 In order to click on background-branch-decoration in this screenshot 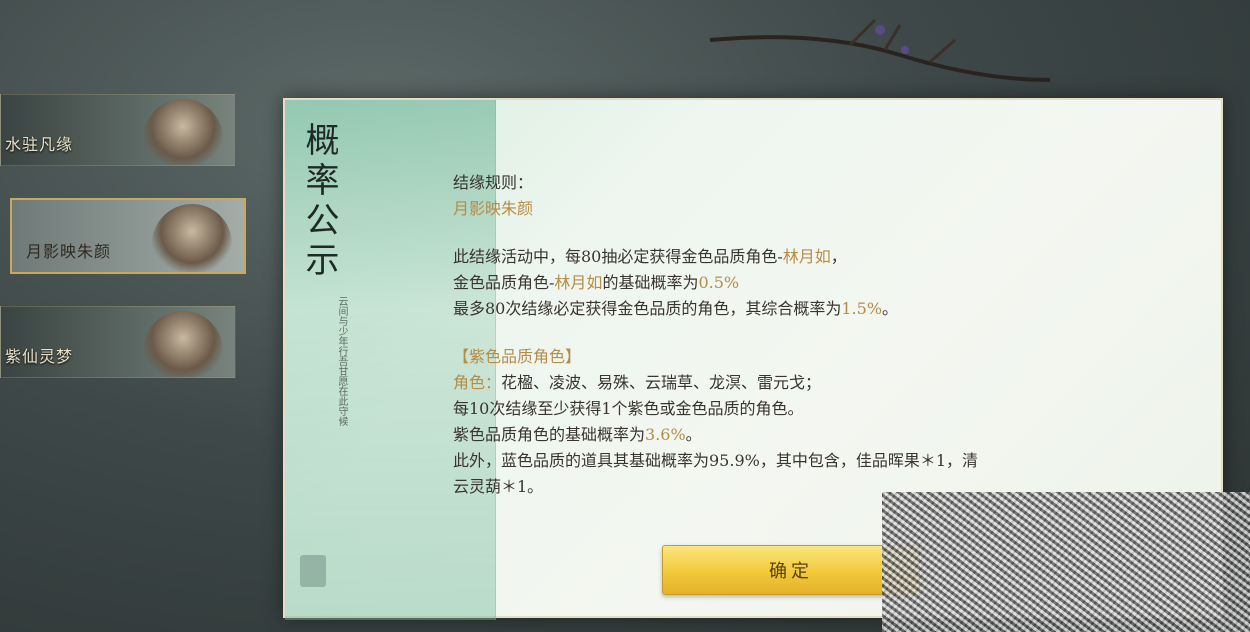, I will do `click(880, 50)`.